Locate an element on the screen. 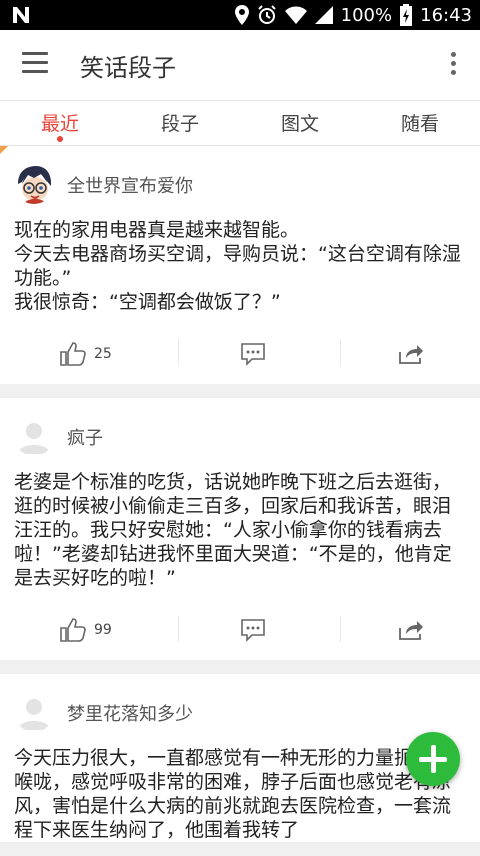 The width and height of the screenshot is (480, 856). tab-bar: 最近 段子 图文 随看 is located at coordinates (240, 123).